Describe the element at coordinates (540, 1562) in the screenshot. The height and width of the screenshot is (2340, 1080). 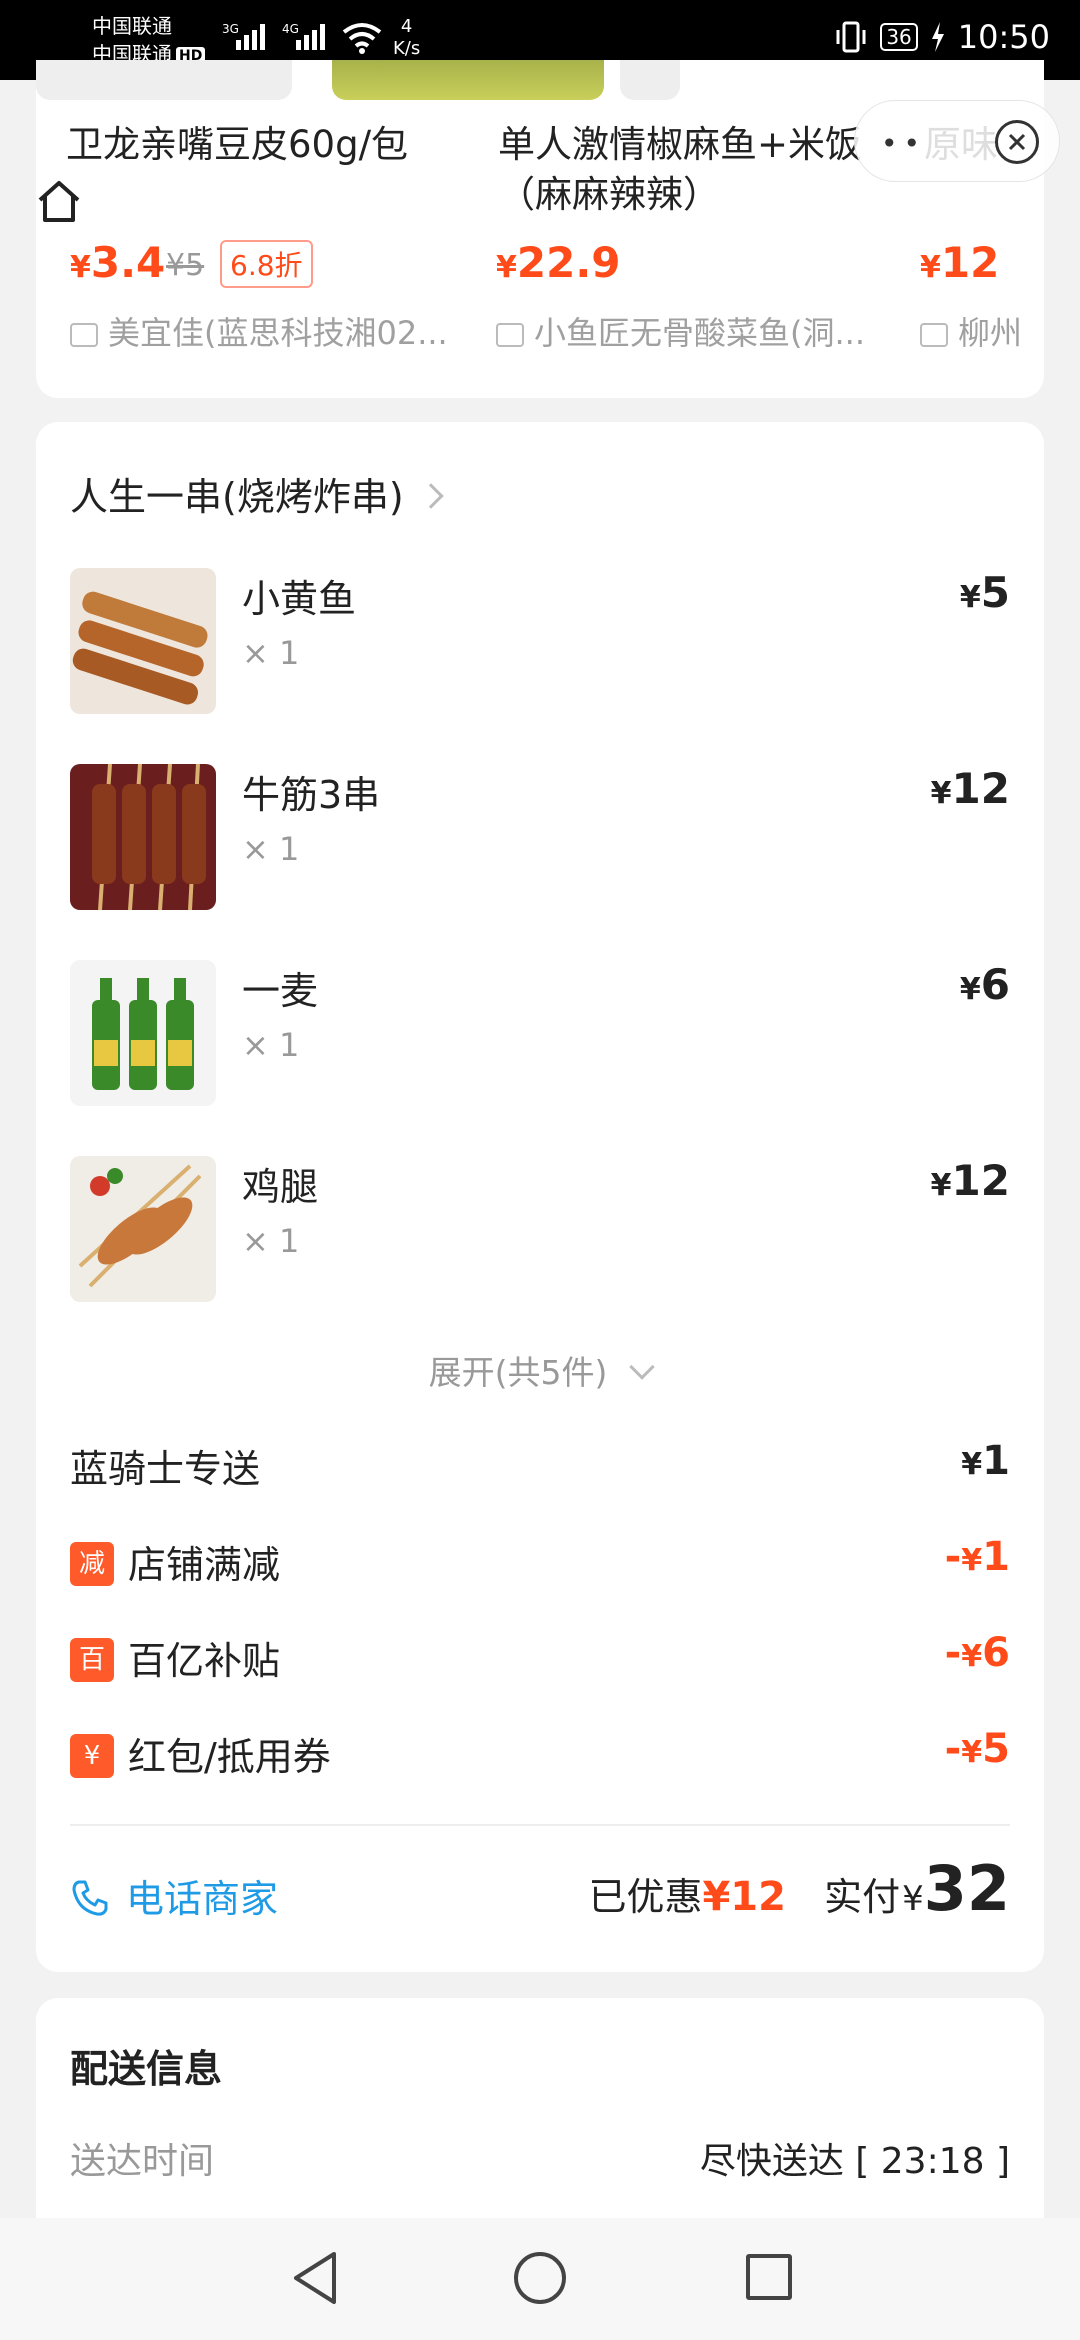
I see `fee-row-shop-discount: 减店铺满减 -¥1` at that location.